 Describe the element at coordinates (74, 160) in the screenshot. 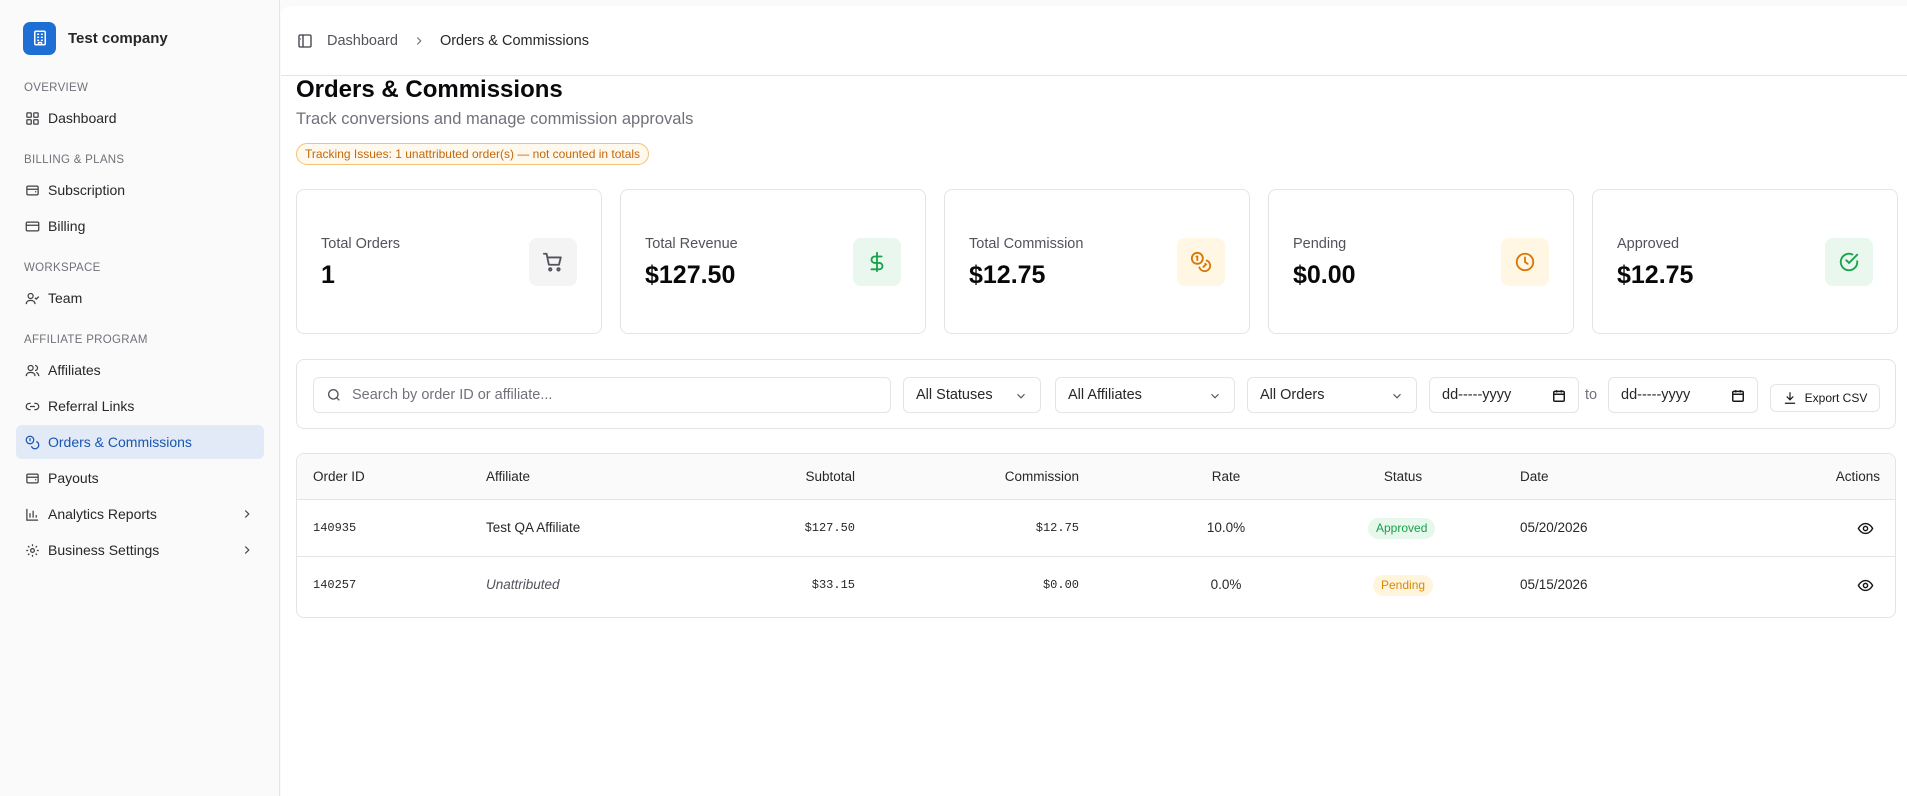

I see `section-billing: BILLING & PLANS` at that location.